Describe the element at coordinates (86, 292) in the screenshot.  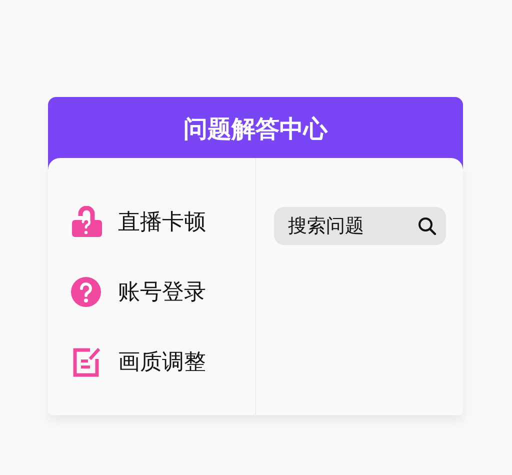
I see `question-icon` at that location.